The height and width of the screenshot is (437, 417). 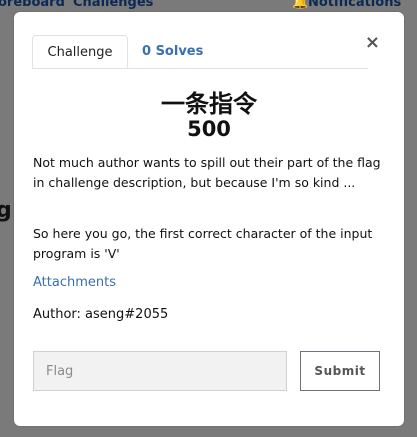 What do you see at coordinates (160, 371) in the screenshot?
I see `flag-input` at bounding box center [160, 371].